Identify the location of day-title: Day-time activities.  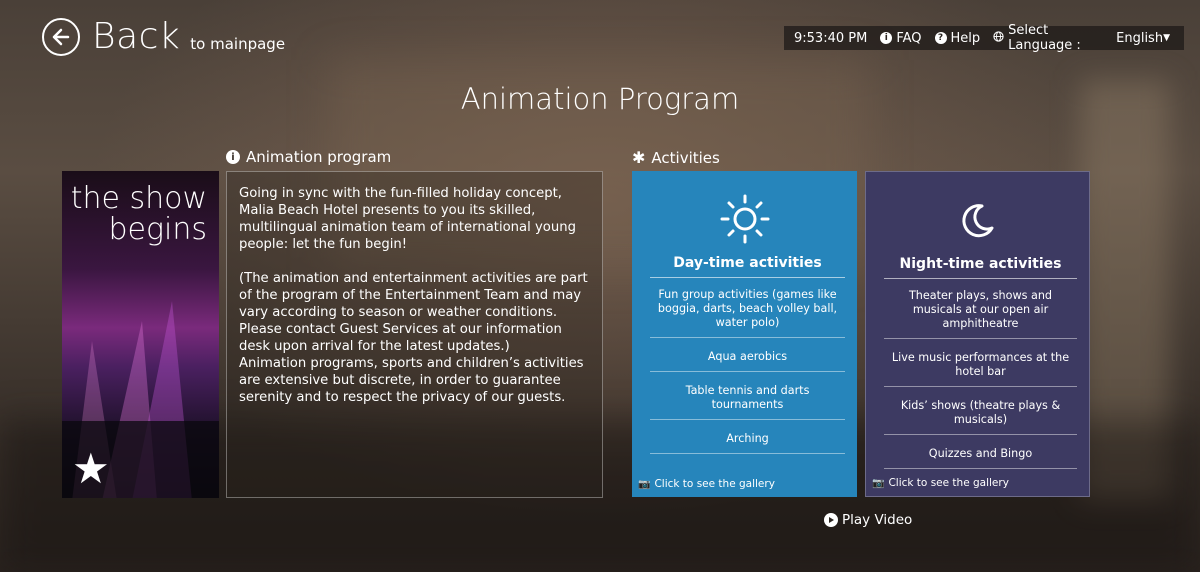
(747, 266).